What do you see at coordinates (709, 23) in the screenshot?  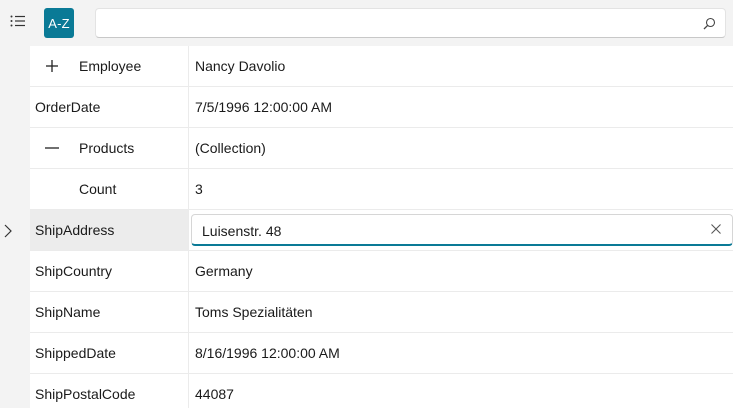 I see `search-icon` at bounding box center [709, 23].